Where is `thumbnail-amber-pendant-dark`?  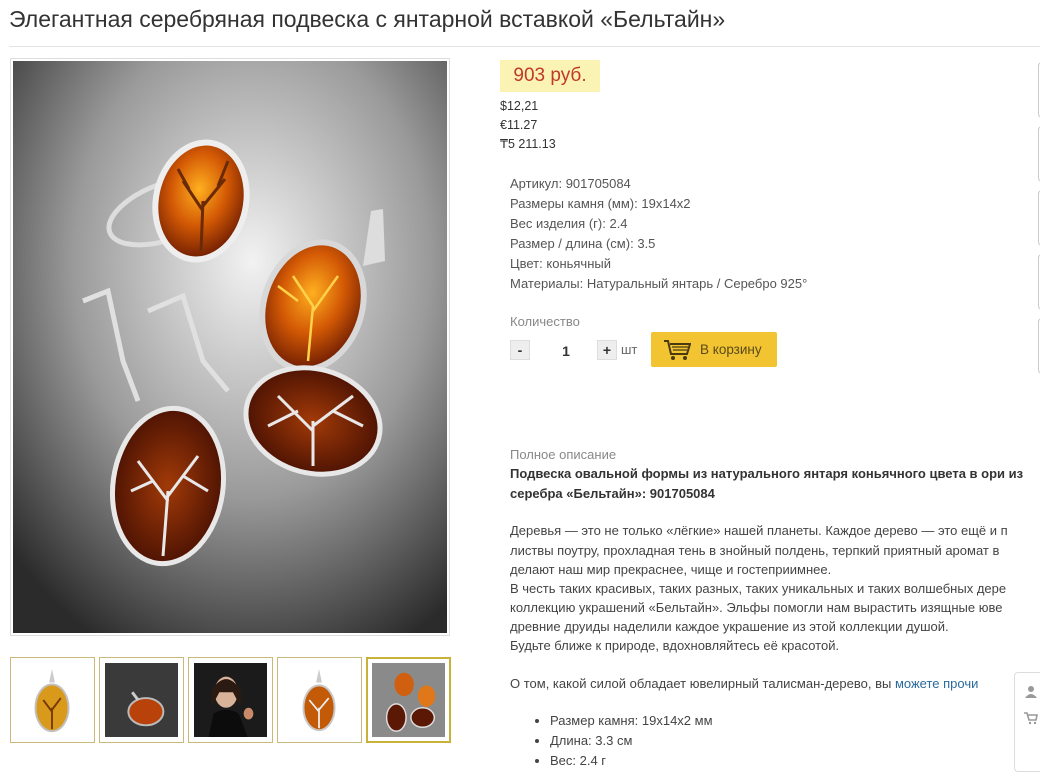 thumbnail-amber-pendant-dark is located at coordinates (141, 700).